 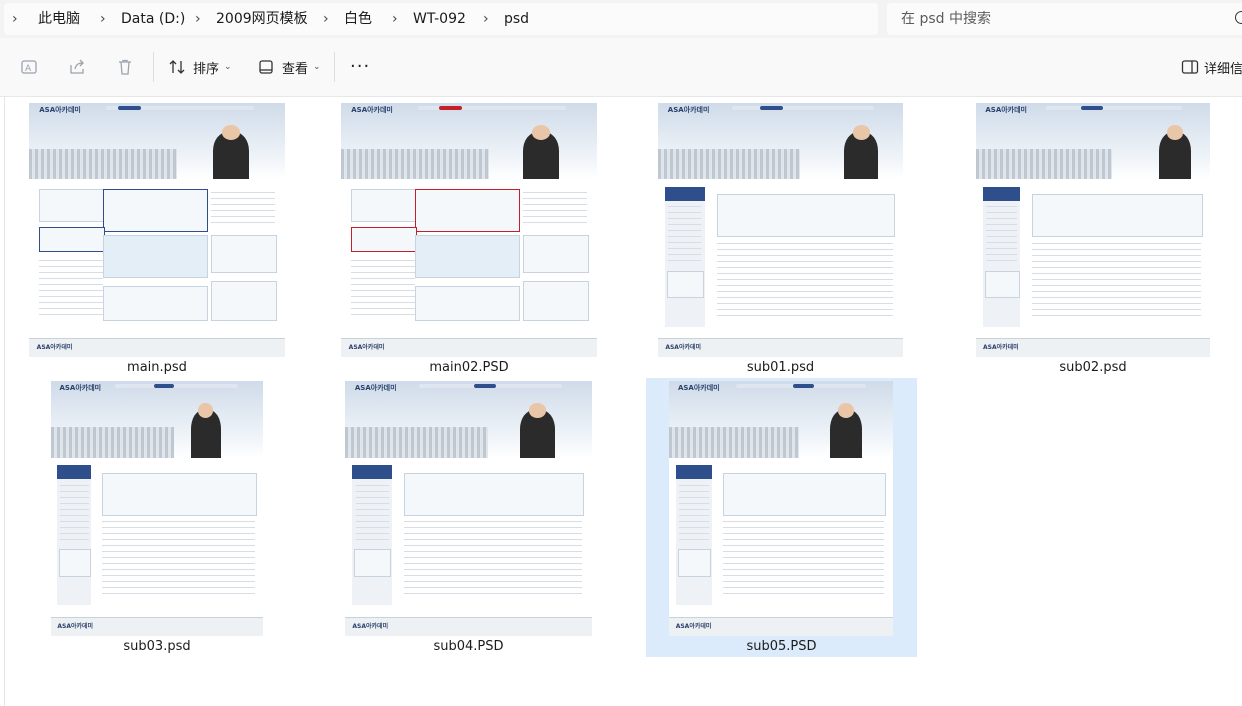 I want to click on file-name: sub04.PSD, so click(x=468, y=646).